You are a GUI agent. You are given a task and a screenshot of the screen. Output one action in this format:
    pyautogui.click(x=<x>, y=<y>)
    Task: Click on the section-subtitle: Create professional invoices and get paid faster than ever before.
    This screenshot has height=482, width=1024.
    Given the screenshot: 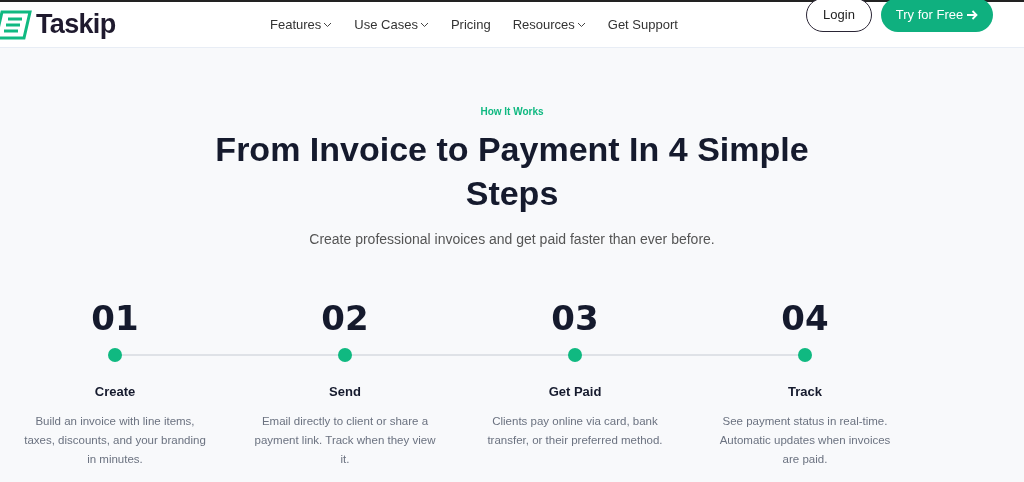 What is the action you would take?
    pyautogui.click(x=512, y=239)
    